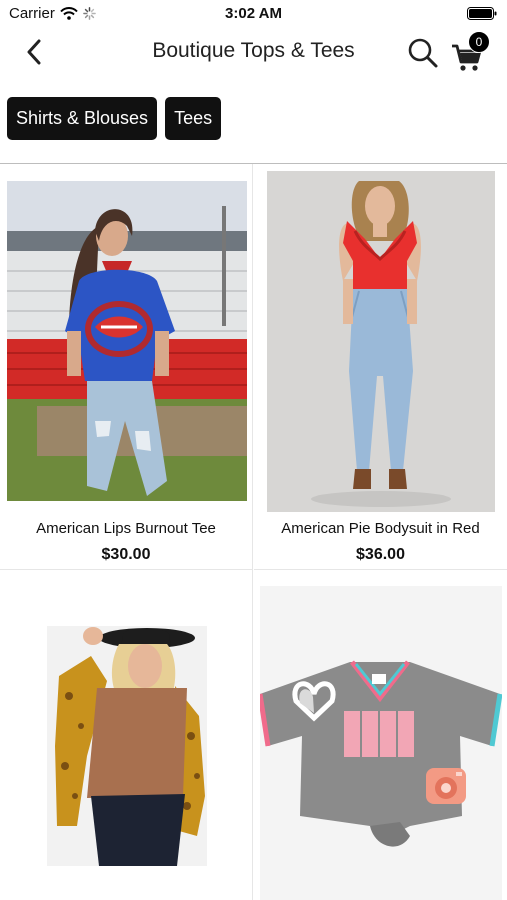  Describe the element at coordinates (126, 554) in the screenshot. I see `product-price: $30.00` at that location.